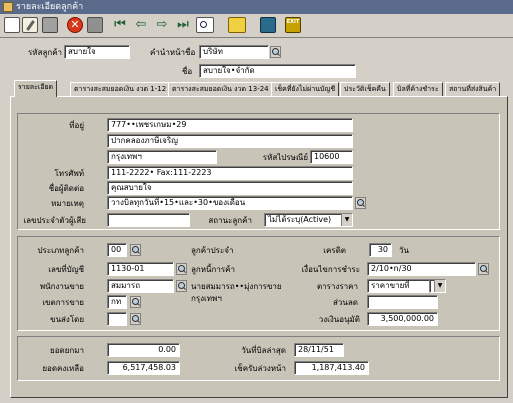 The height and width of the screenshot is (403, 513). Describe the element at coordinates (75, 25) in the screenshot. I see `cancel-icon: ✕` at that location.